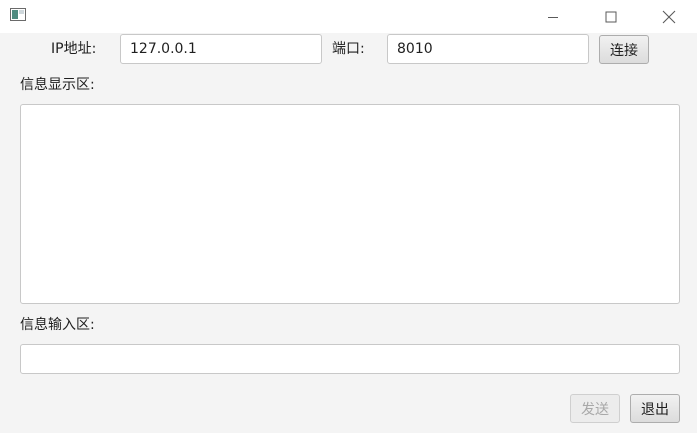 Image resolution: width=697 pixels, height=433 pixels. What do you see at coordinates (488, 49) in the screenshot?
I see `port-input` at bounding box center [488, 49].